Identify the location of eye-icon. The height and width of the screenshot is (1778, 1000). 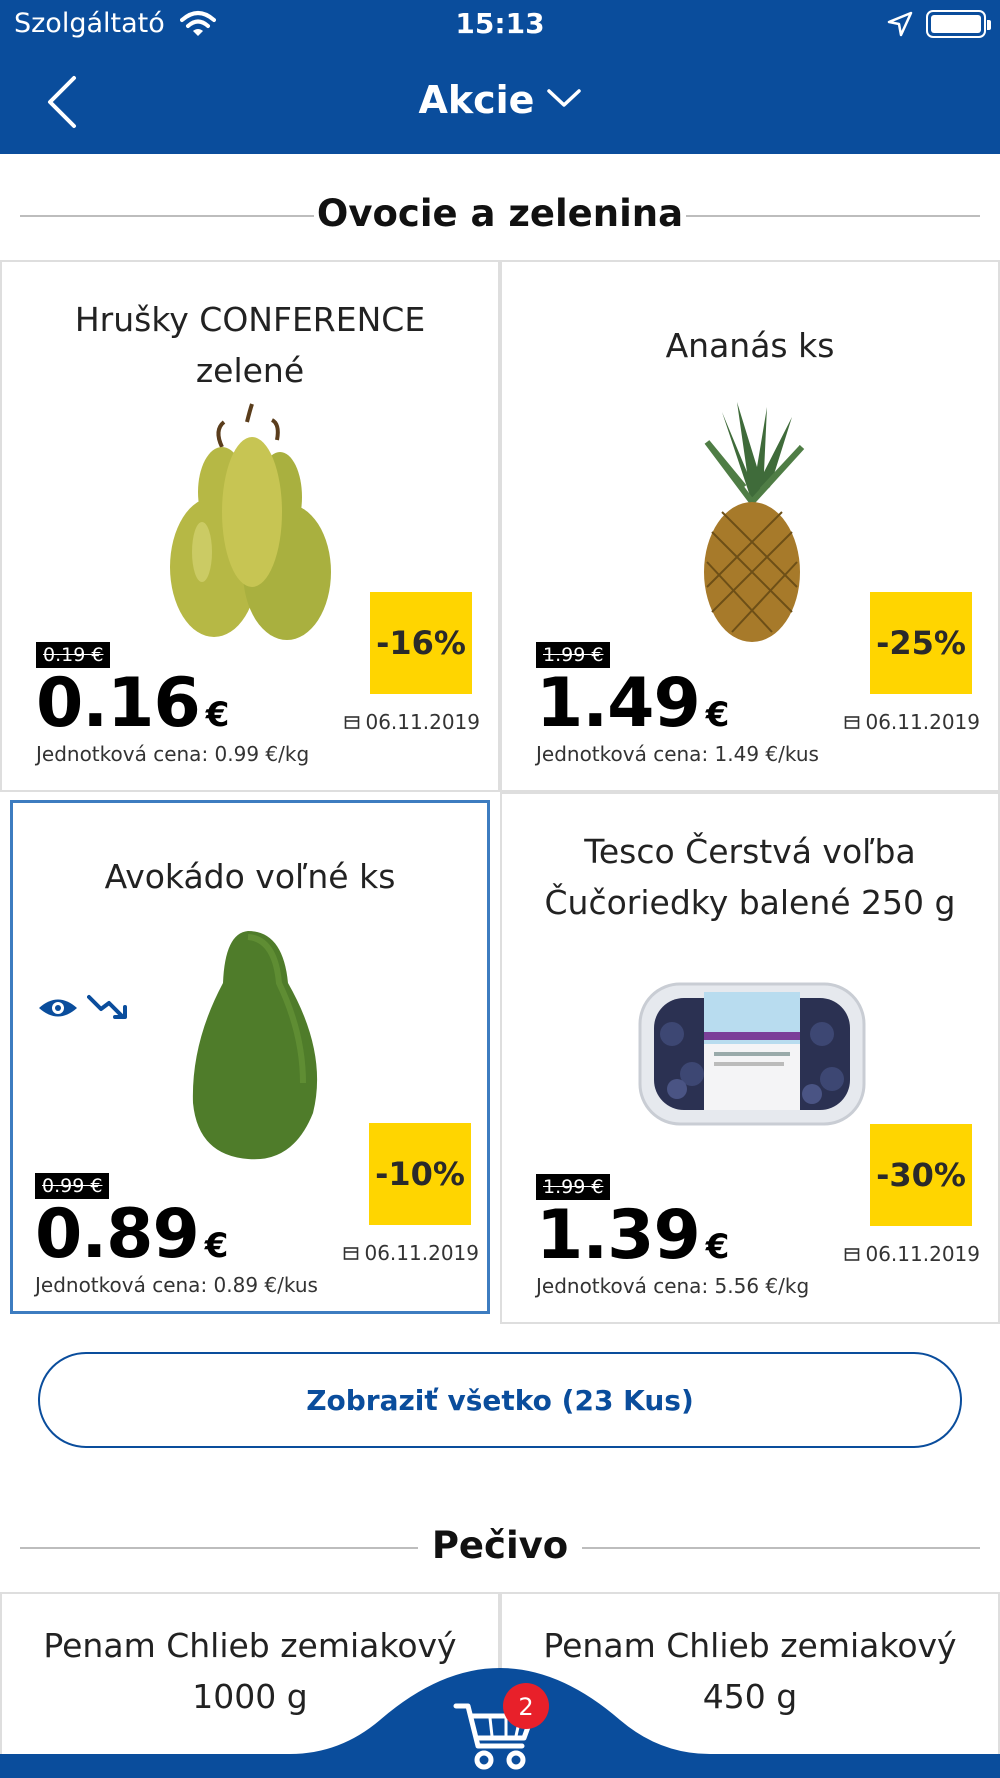
(58, 1008).